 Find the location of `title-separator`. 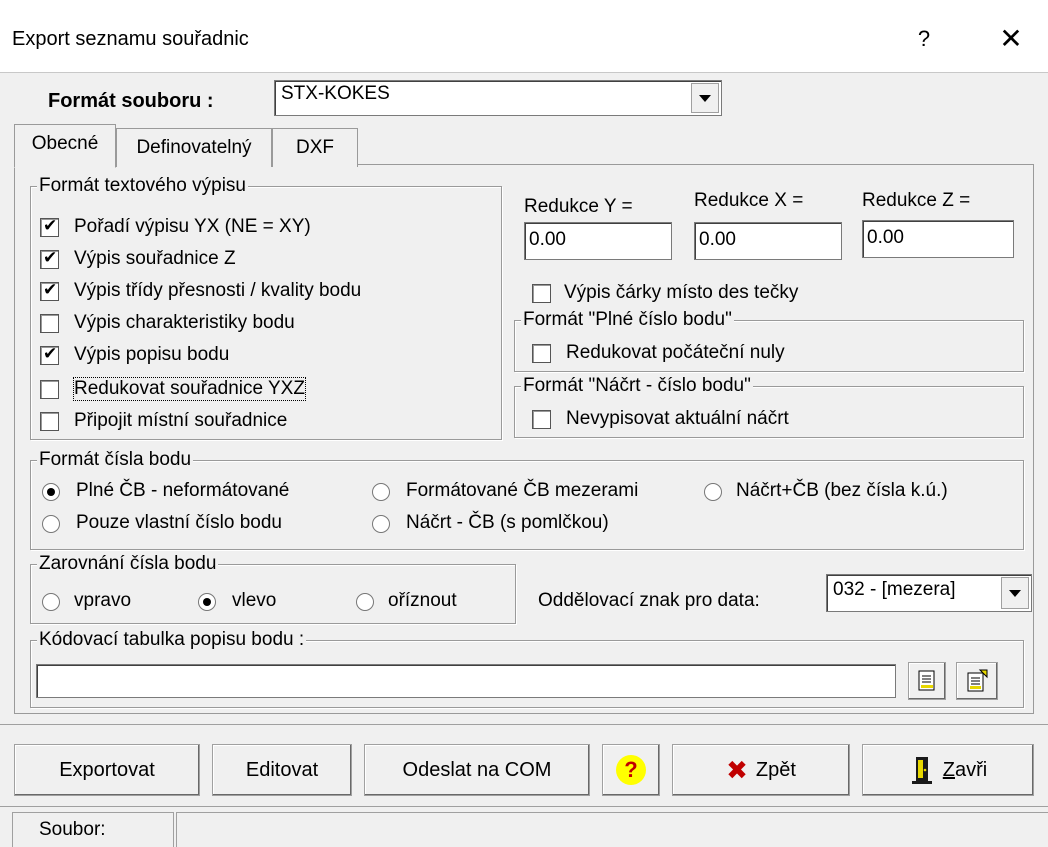

title-separator is located at coordinates (524, 72).